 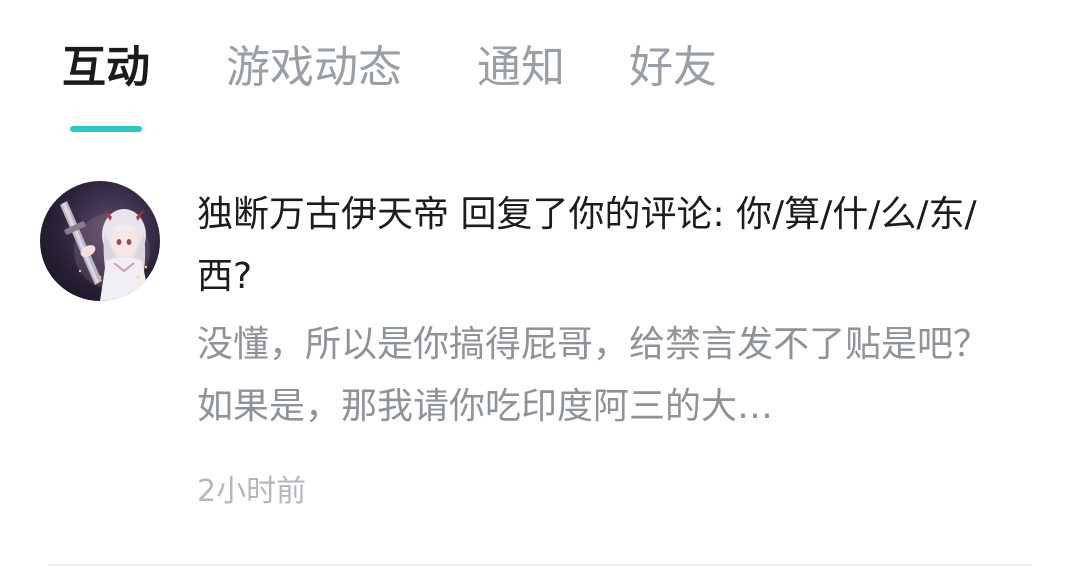 I want to click on active-tab-indicator, so click(x=106, y=129).